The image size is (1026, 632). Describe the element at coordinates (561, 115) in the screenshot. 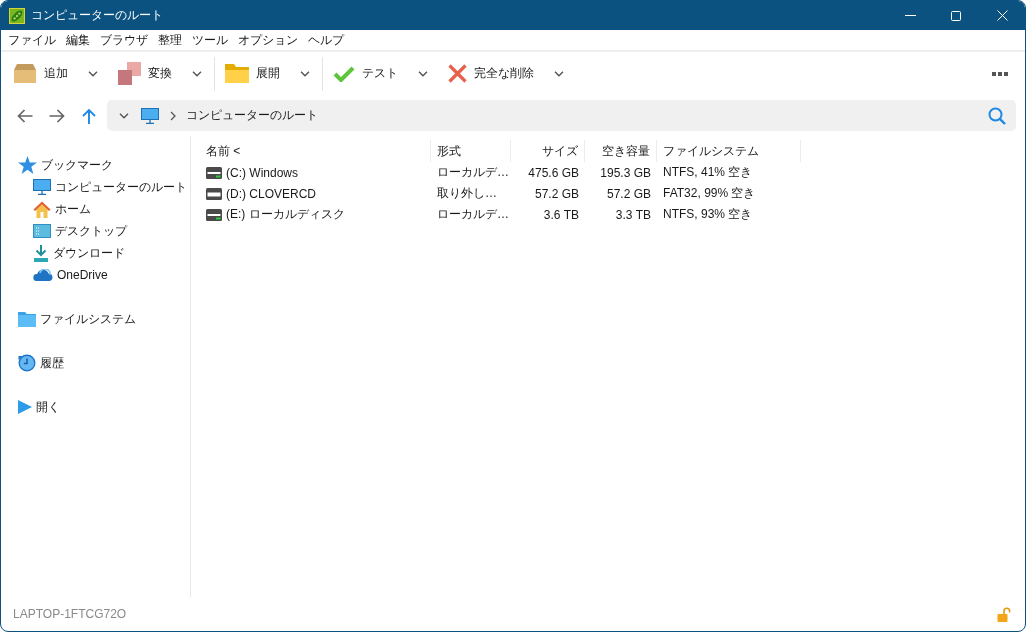

I see `address-bar: コンピューターのルート` at that location.